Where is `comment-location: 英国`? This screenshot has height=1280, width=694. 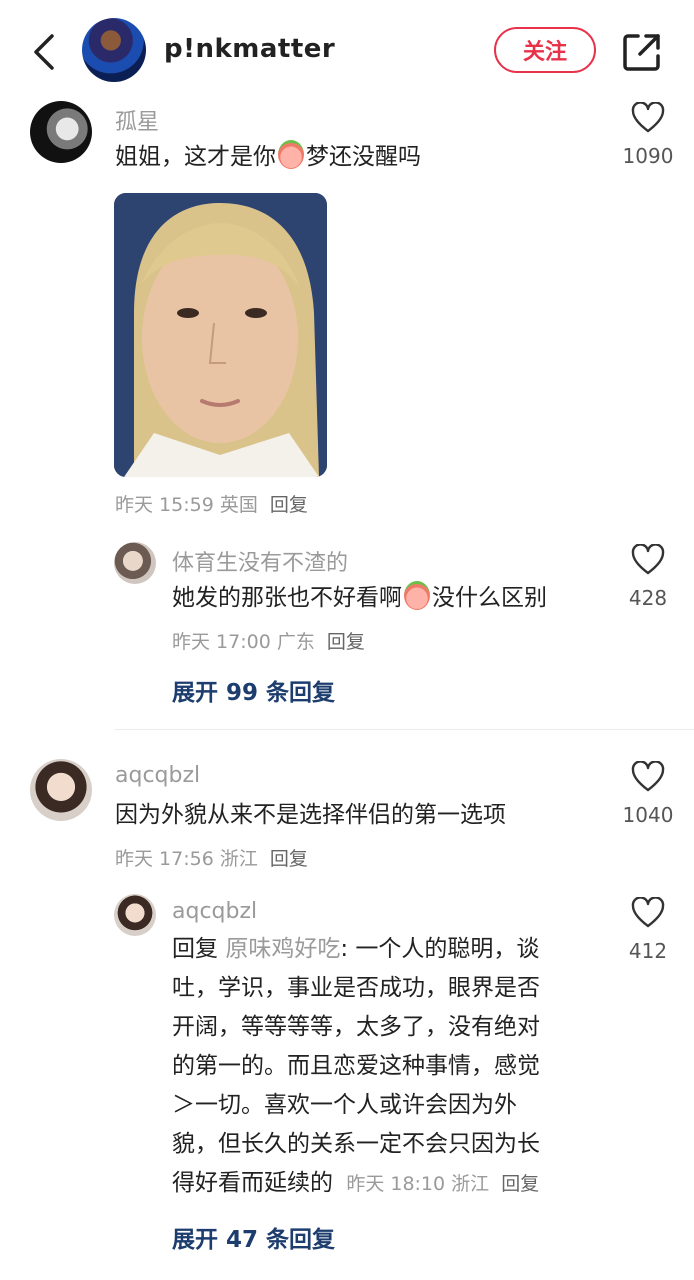 comment-location: 英国 is located at coordinates (238, 505).